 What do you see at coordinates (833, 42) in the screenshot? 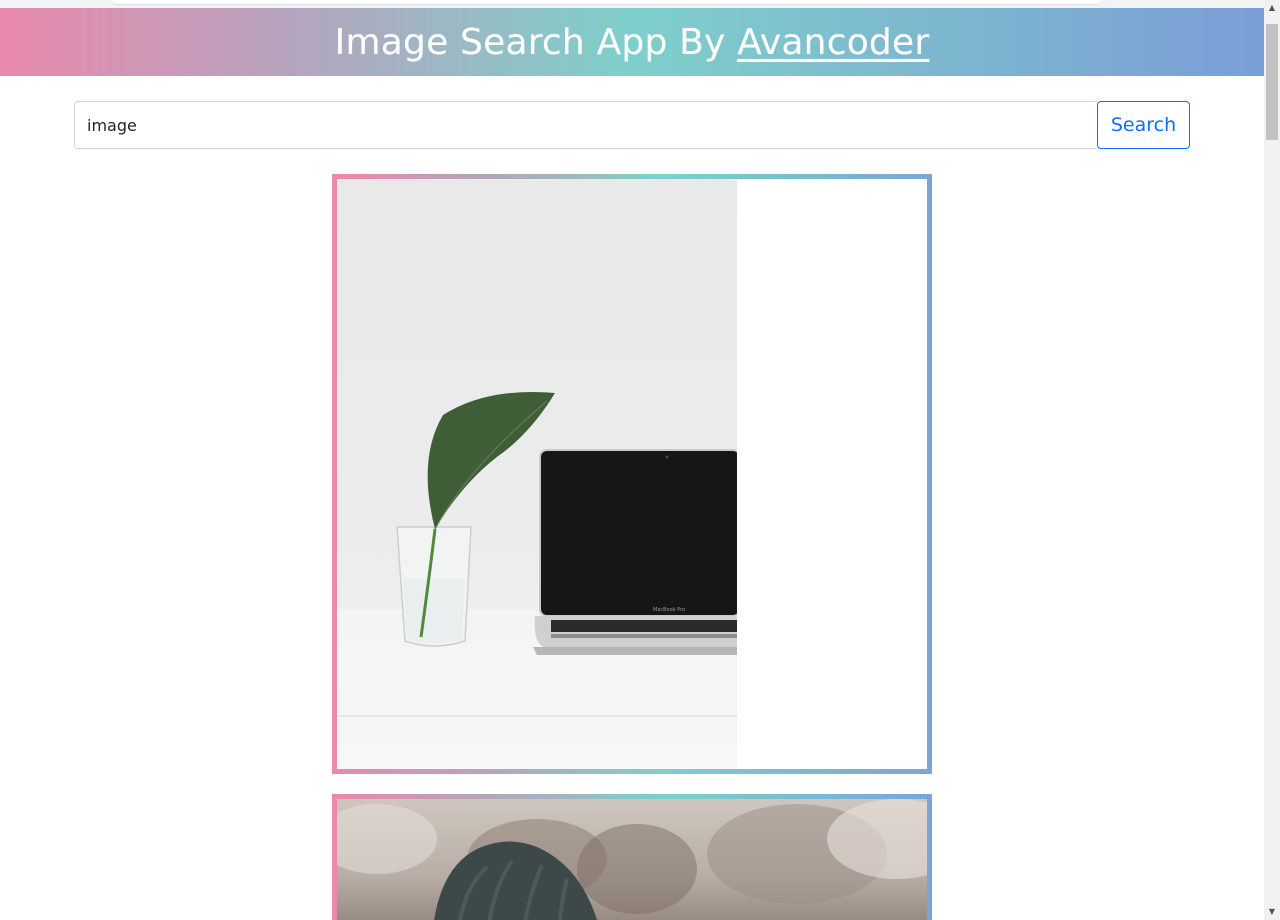
I see `author-link: Avancoder` at bounding box center [833, 42].